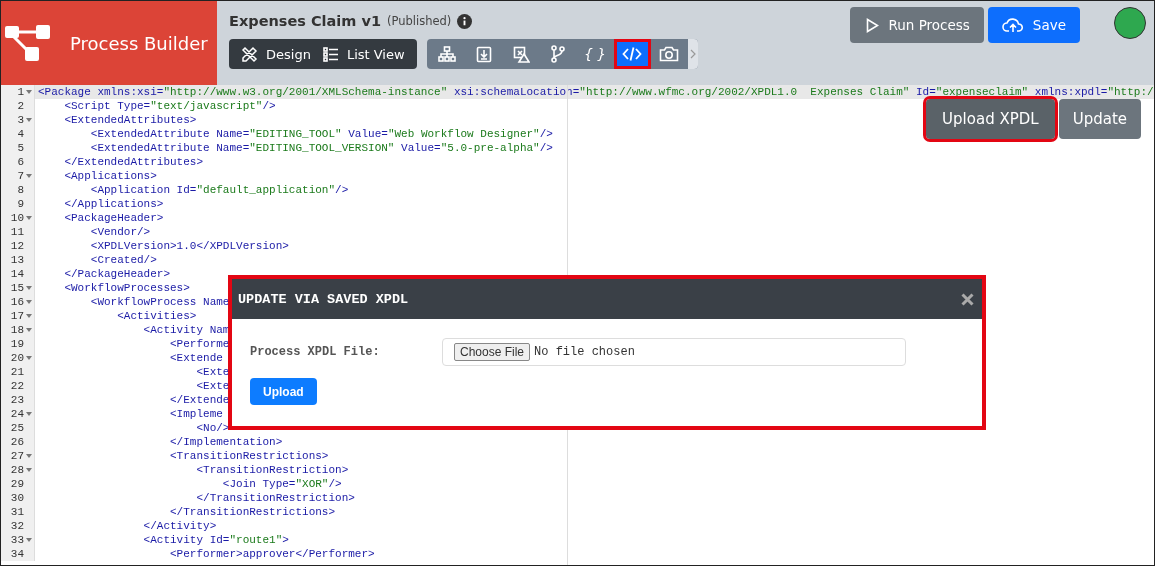 The image size is (1155, 566). Describe the element at coordinates (873, 25) in the screenshot. I see `play-icon` at that location.